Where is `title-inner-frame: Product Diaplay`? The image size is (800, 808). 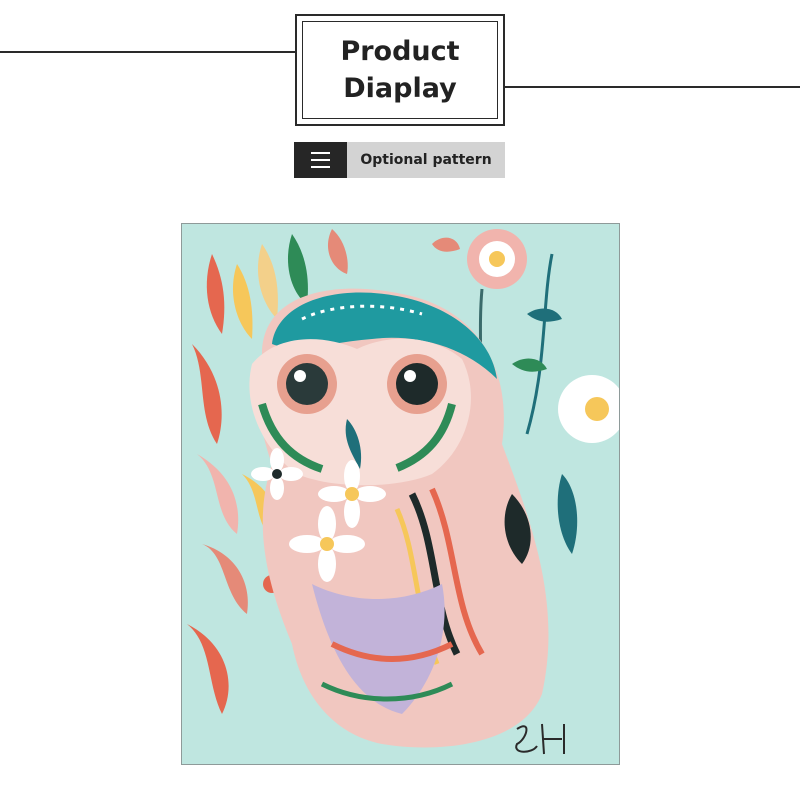
title-inner-frame: Product Diaplay is located at coordinates (400, 70).